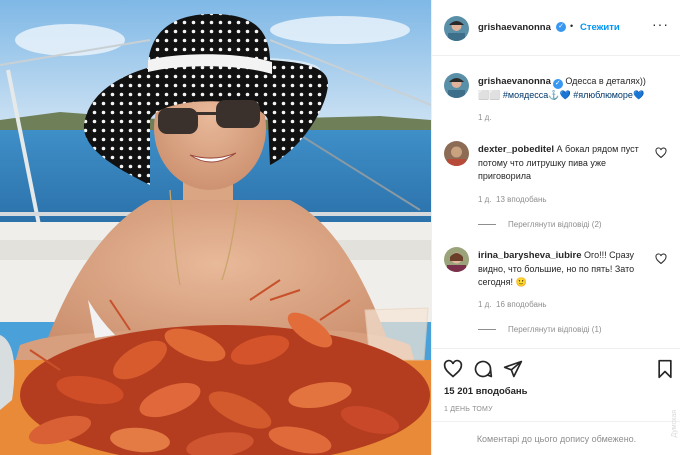 The image size is (680, 455). What do you see at coordinates (525, 95) in the screenshot?
I see `hashtag-link: #моядесса` at bounding box center [525, 95].